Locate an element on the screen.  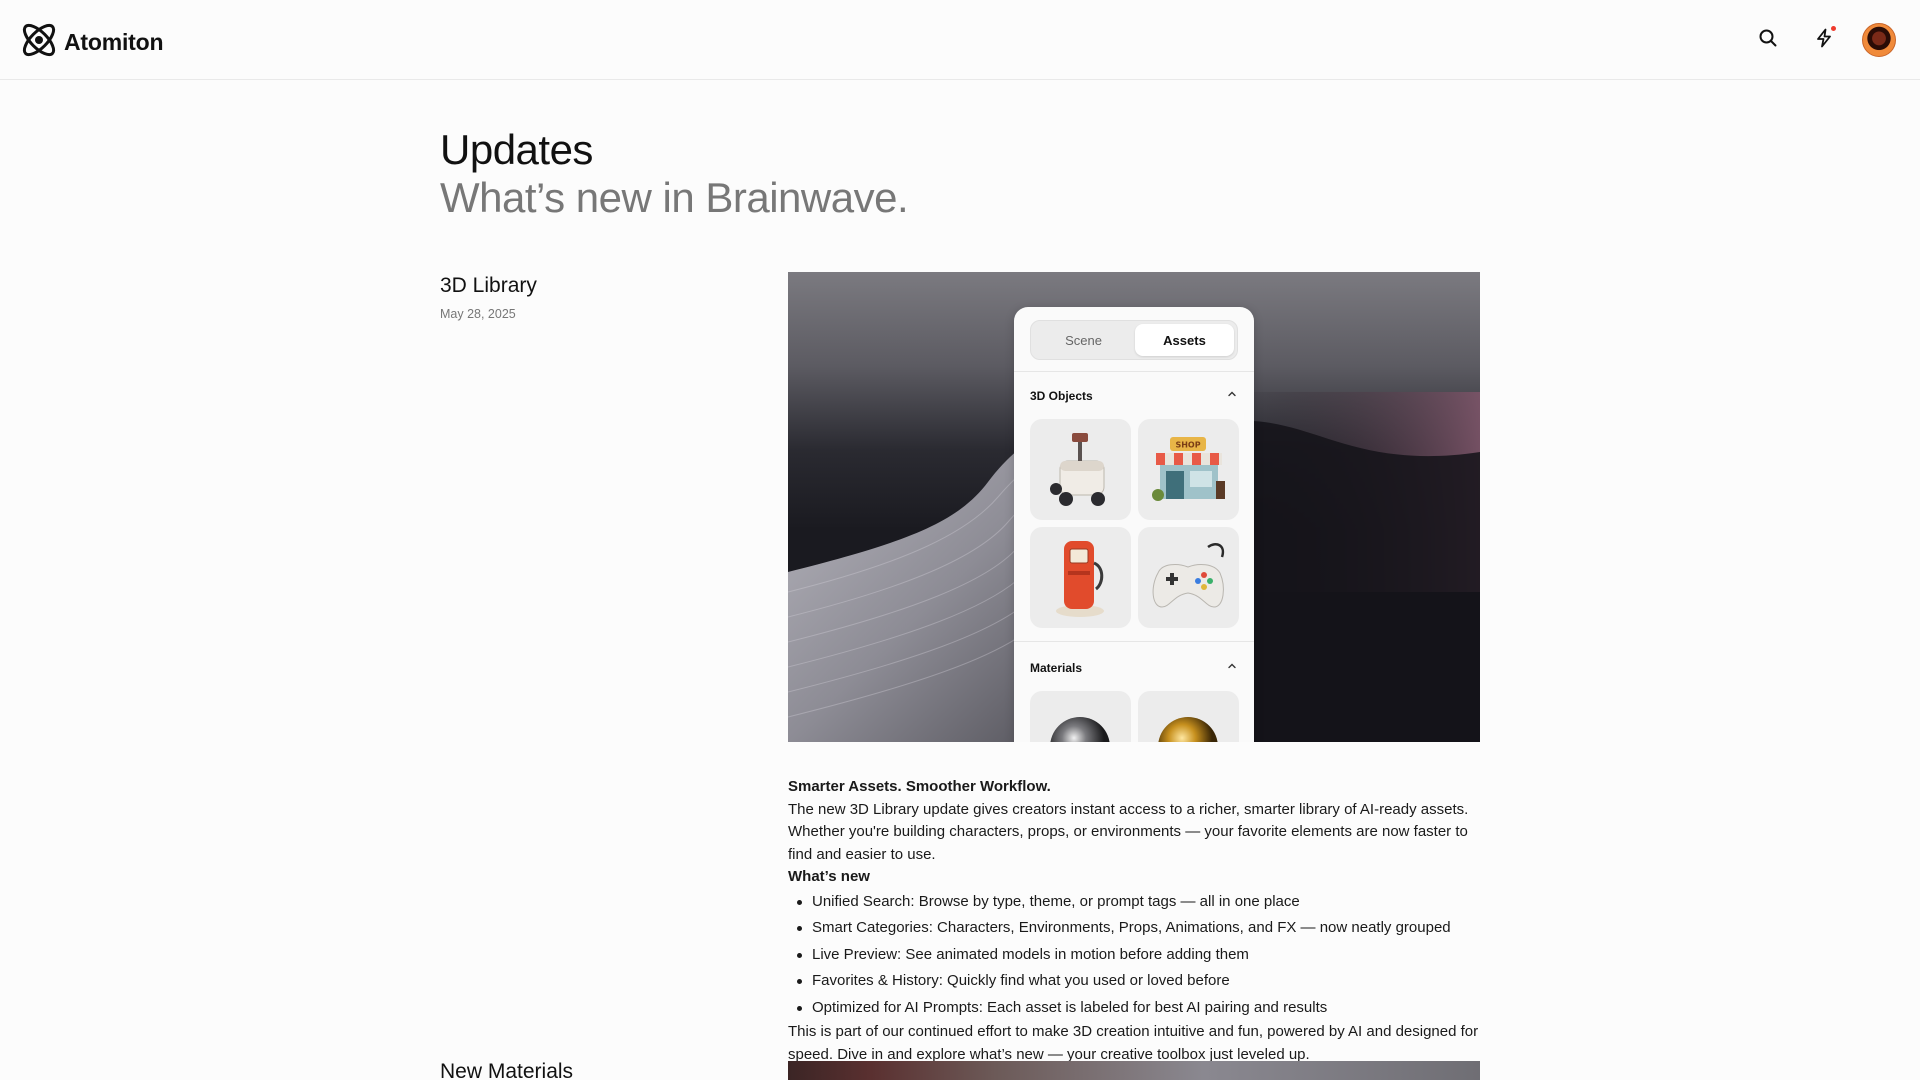
search-button is located at coordinates (1768, 40).